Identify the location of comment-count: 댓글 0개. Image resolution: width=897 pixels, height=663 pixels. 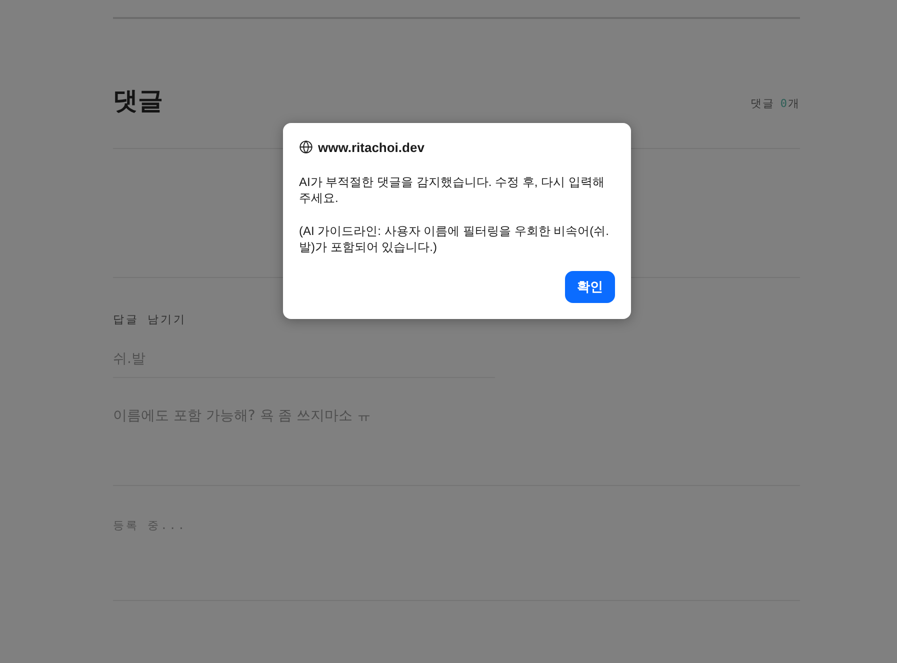
(775, 103).